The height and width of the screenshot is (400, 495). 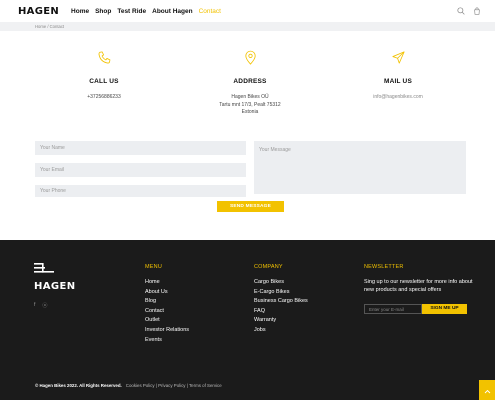 I want to click on phone-input: Your Phone, so click(x=140, y=191).